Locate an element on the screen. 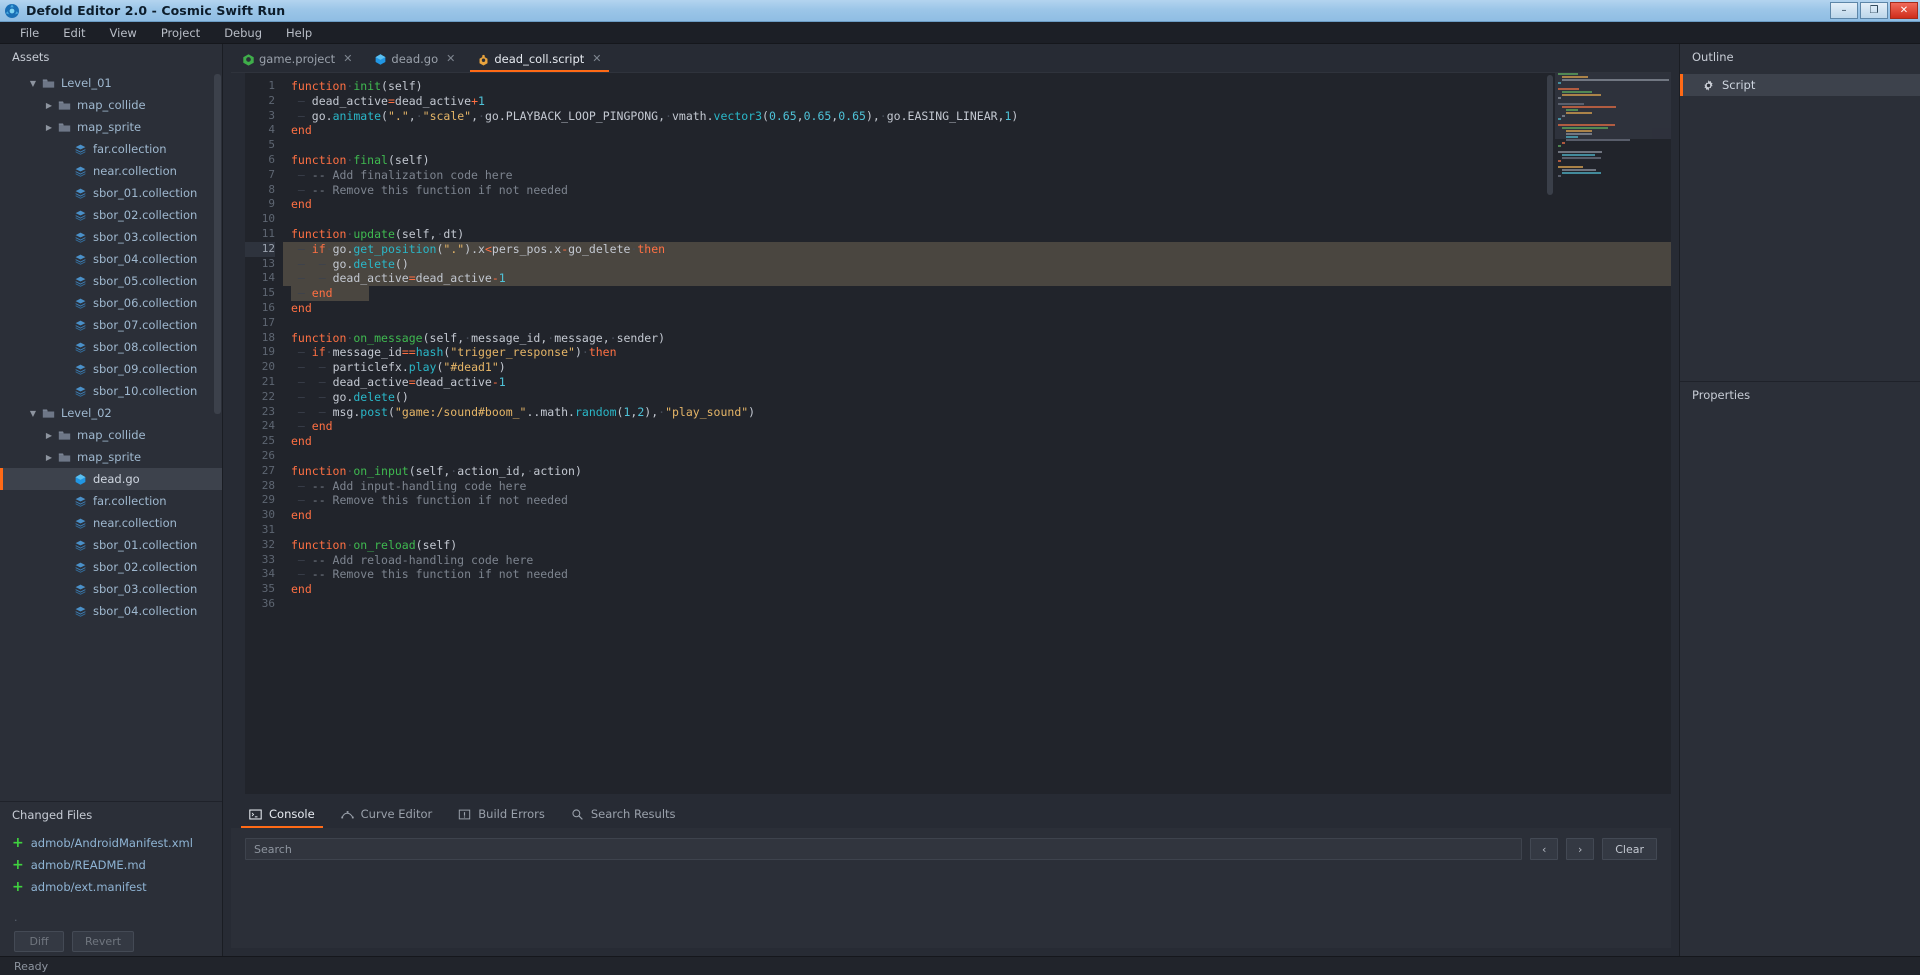 The height and width of the screenshot is (975, 1920). menu-item-help: Help is located at coordinates (299, 33).